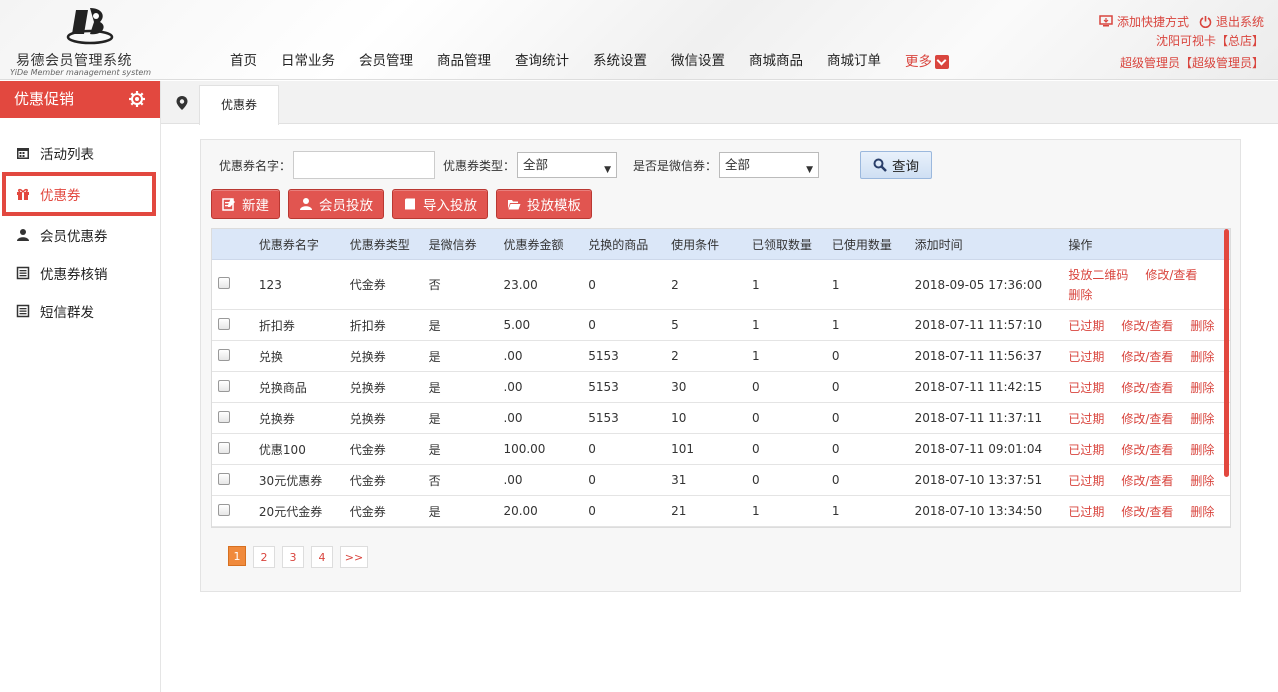  Describe the element at coordinates (1098, 275) in the screenshot. I see `issue-qrcode-link: 投放二维码` at that location.